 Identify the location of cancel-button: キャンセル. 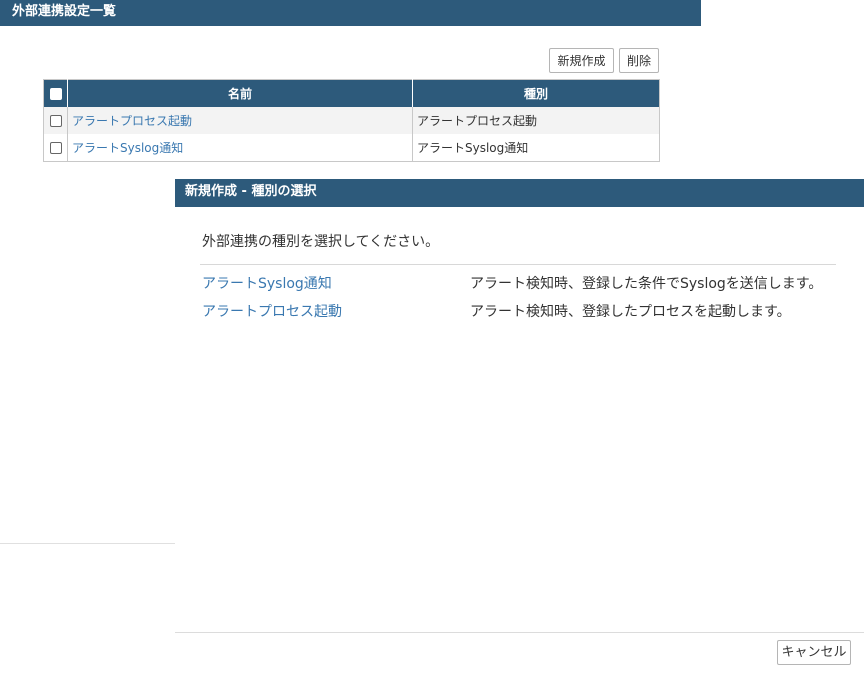
(814, 652).